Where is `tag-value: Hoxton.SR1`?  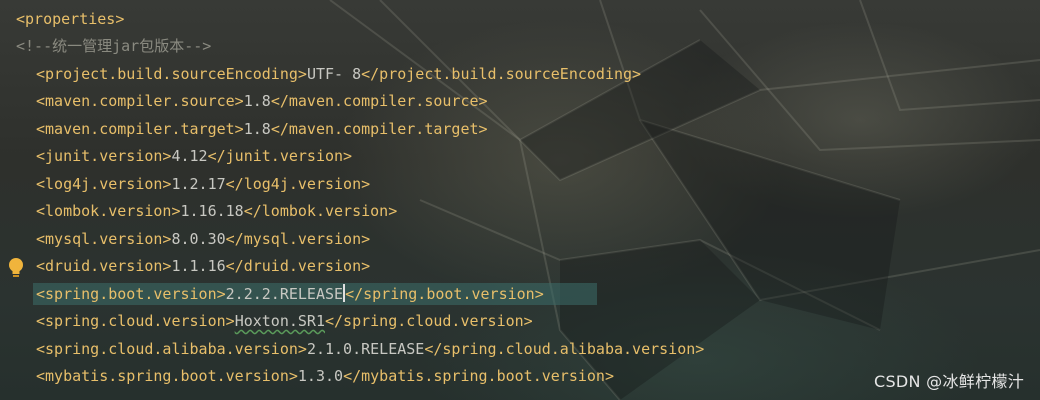 tag-value: Hoxton.SR1 is located at coordinates (279, 321).